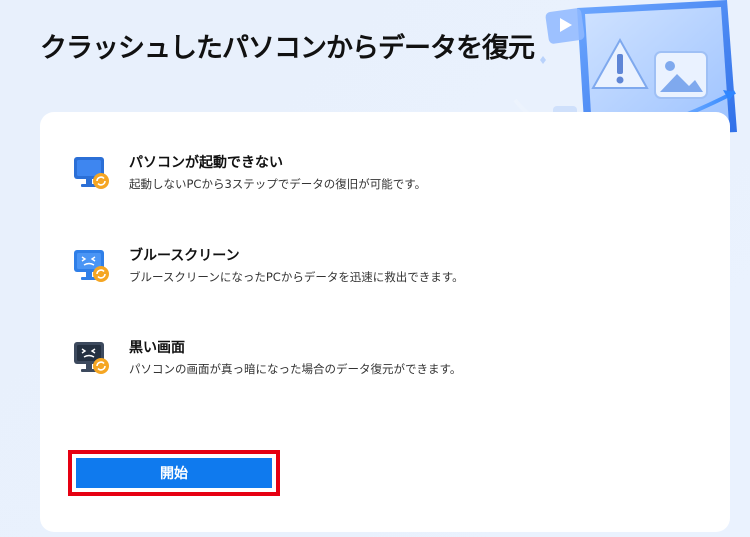  I want to click on page-title: クラッシュしたパソコンからデータを復元, so click(287, 48).